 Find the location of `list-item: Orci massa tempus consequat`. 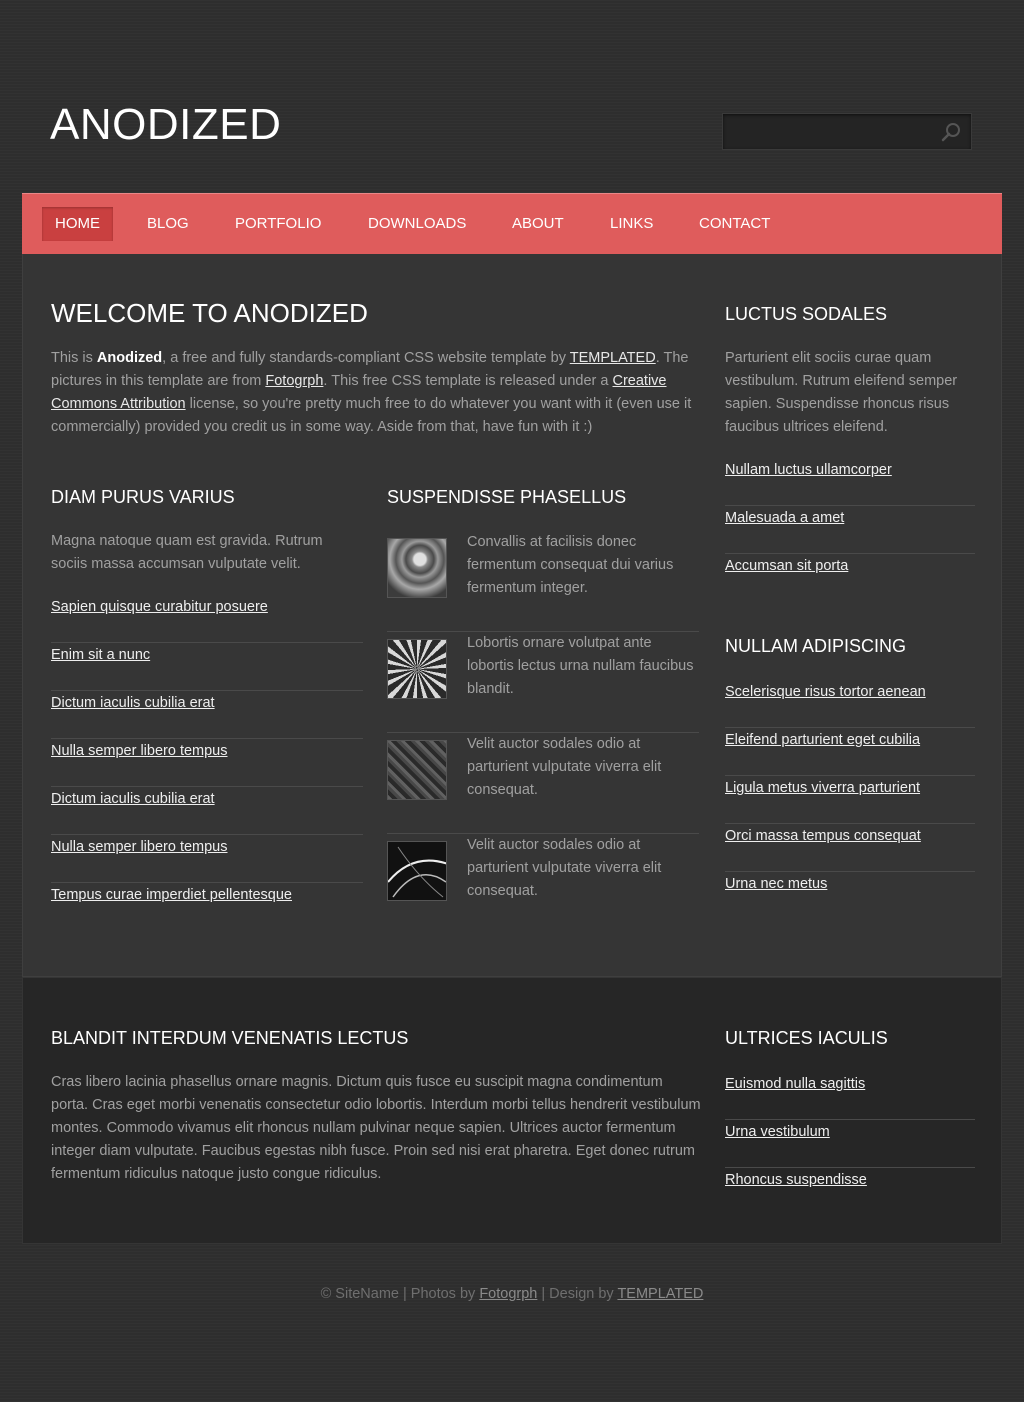

list-item: Orci massa tempus consequat is located at coordinates (850, 848).